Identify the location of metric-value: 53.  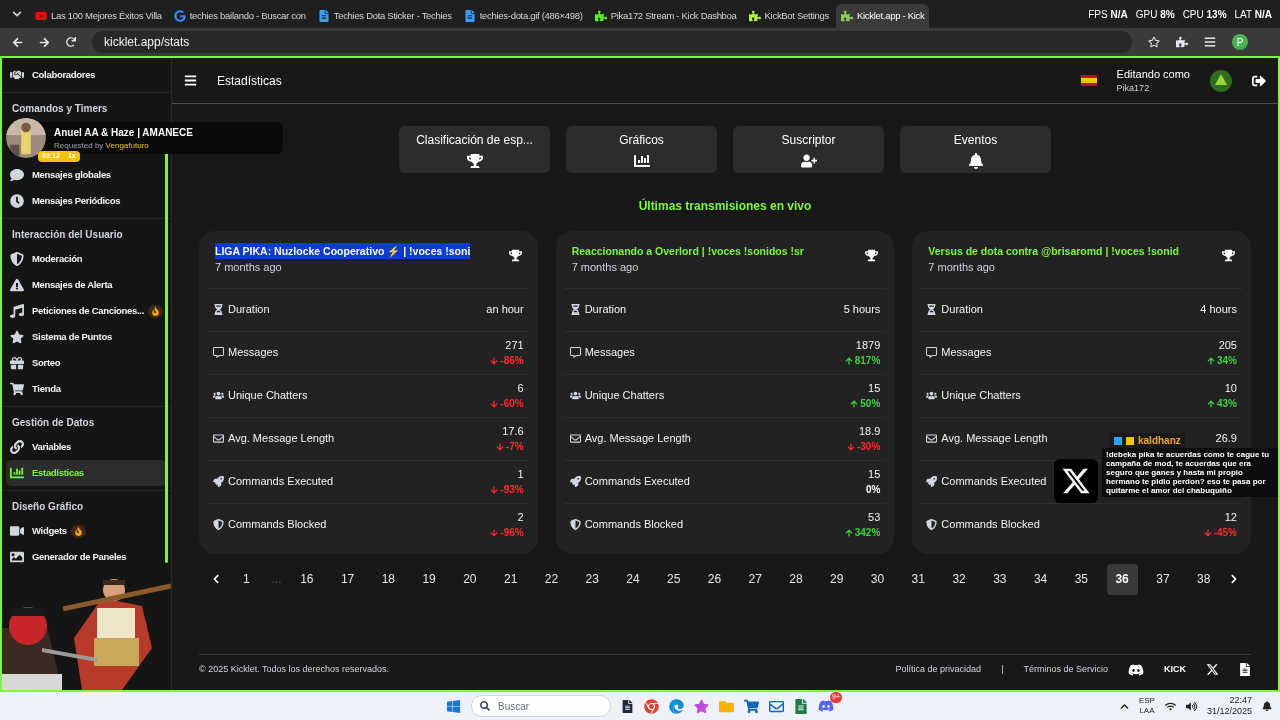
(874, 517).